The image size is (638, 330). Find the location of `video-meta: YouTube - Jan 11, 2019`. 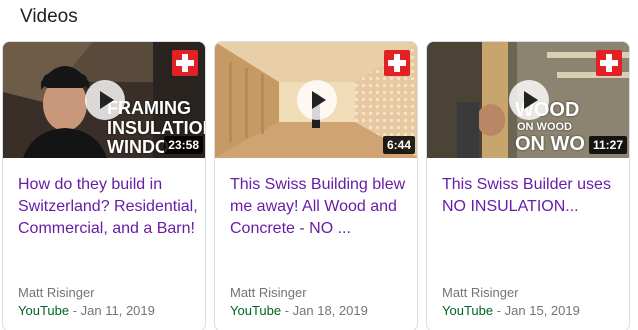

video-meta: YouTube - Jan 11, 2019 is located at coordinates (86, 310).